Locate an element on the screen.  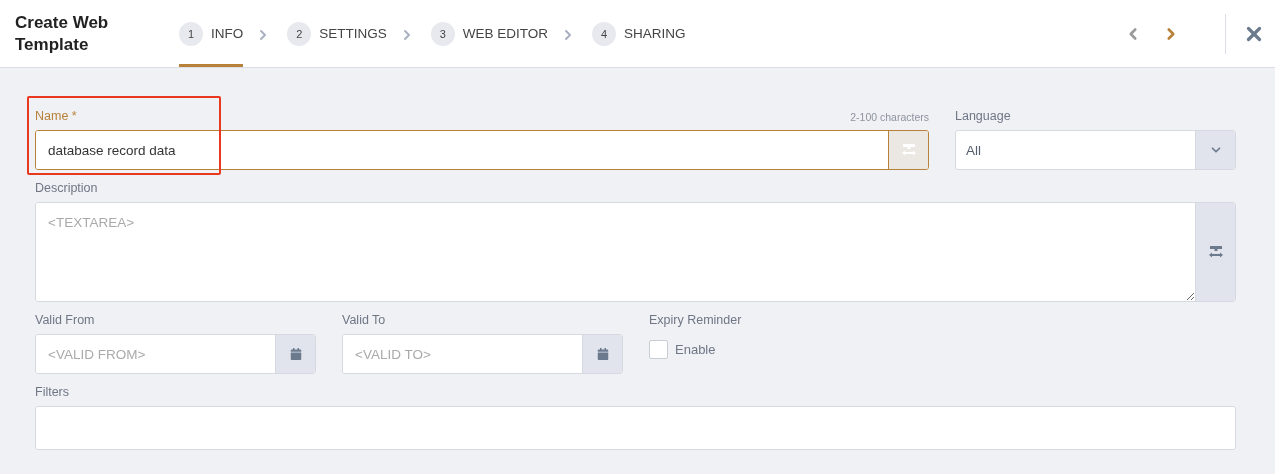
enable-checkbox is located at coordinates (658, 349).